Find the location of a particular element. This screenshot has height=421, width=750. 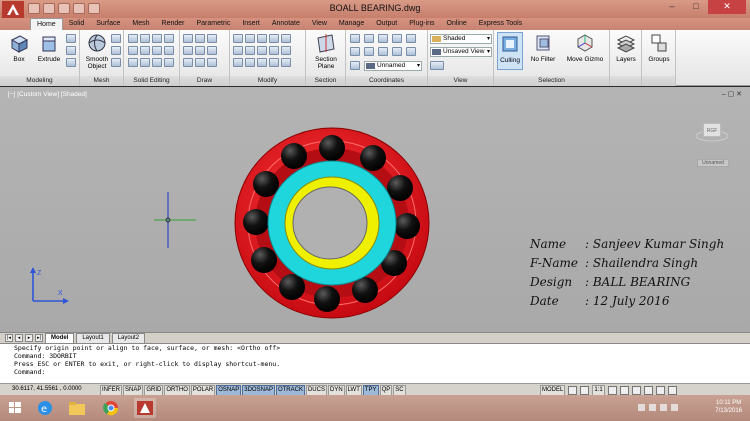

tab-layout2: Layout2 is located at coordinates (128, 338).